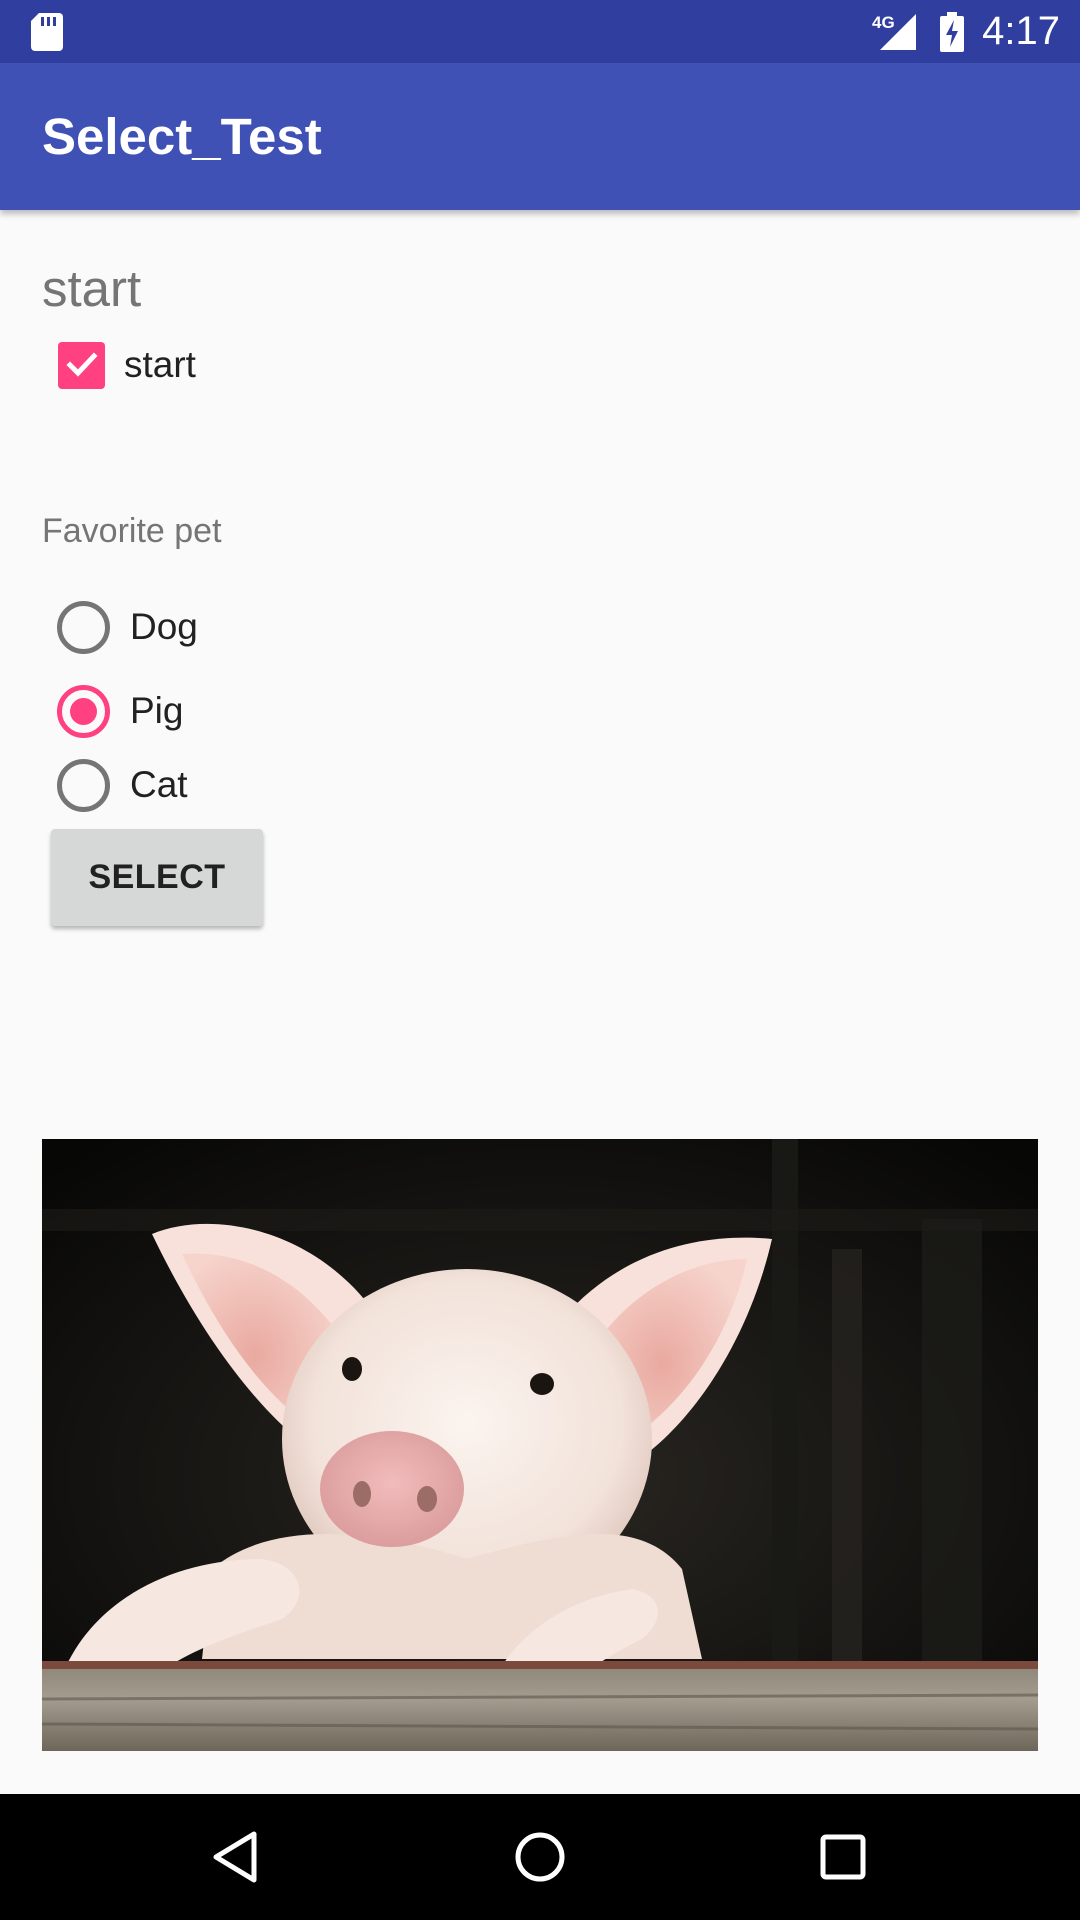 Image resolution: width=1080 pixels, height=1920 pixels. What do you see at coordinates (122, 785) in the screenshot?
I see `radio-cat: Cat` at bounding box center [122, 785].